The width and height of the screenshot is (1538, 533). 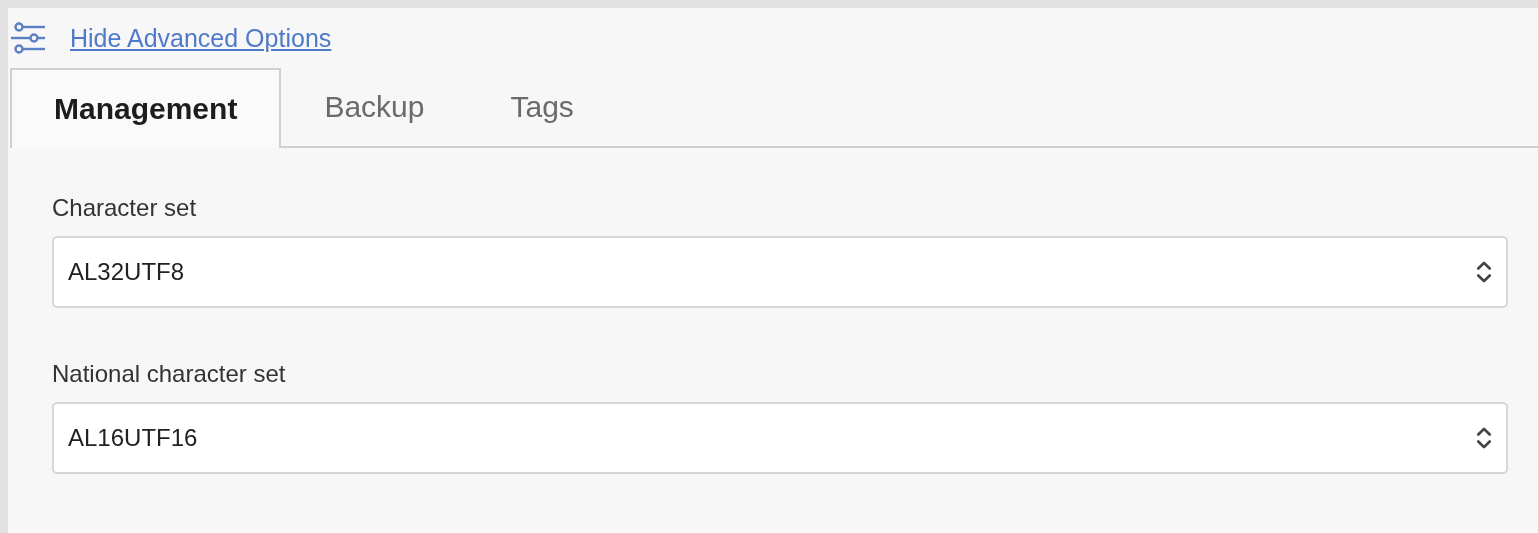 I want to click on field-label: Character set, so click(x=125, y=208).